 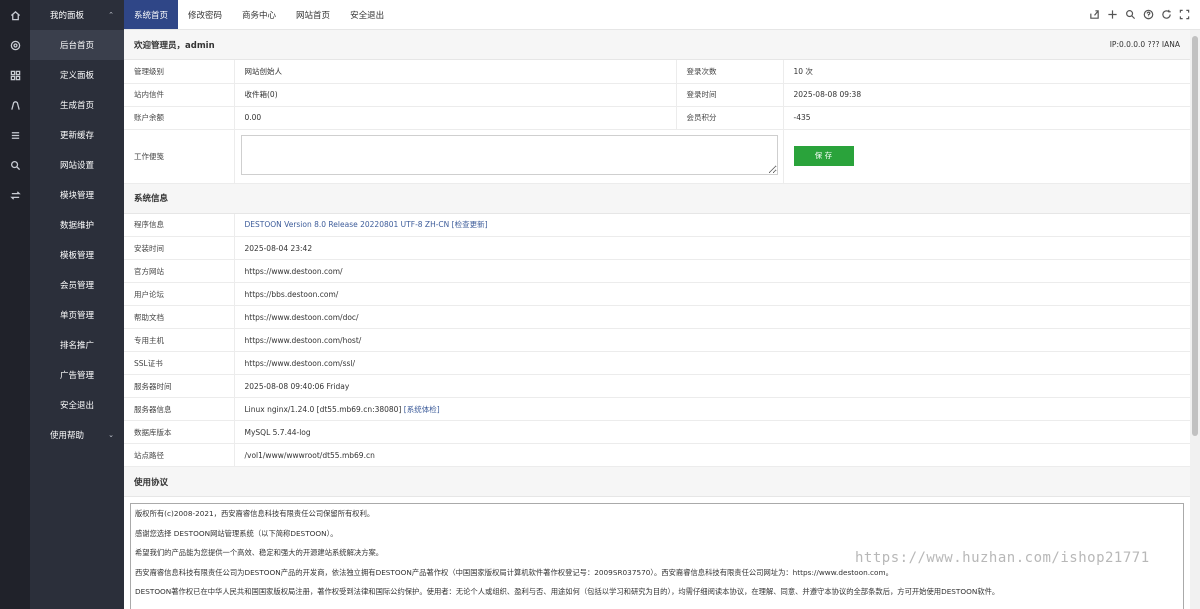 I want to click on account-value: 网站创始人, so click(x=455, y=72).